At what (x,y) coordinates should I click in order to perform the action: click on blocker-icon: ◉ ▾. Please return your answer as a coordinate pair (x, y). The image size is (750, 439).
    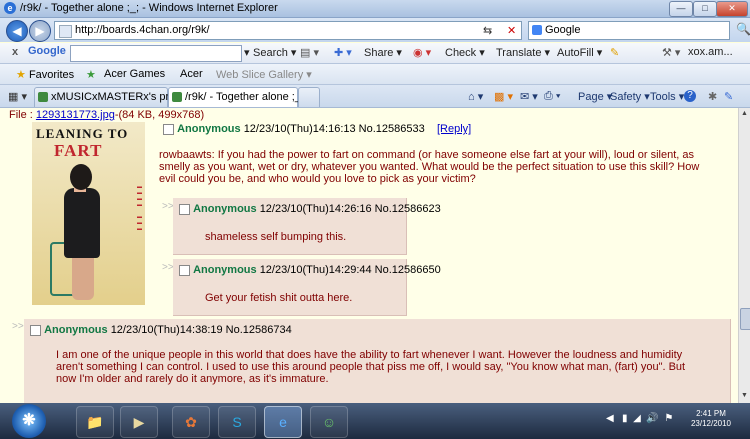
    Looking at the image, I should click on (422, 52).